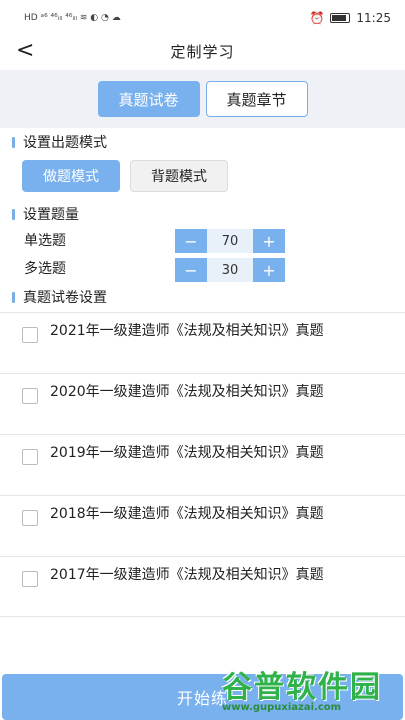 Image resolution: width=405 pixels, height=720 pixels. What do you see at coordinates (187, 331) in the screenshot?
I see `paper-title: 2021年一级建造师《法规及相关知识》真题` at bounding box center [187, 331].